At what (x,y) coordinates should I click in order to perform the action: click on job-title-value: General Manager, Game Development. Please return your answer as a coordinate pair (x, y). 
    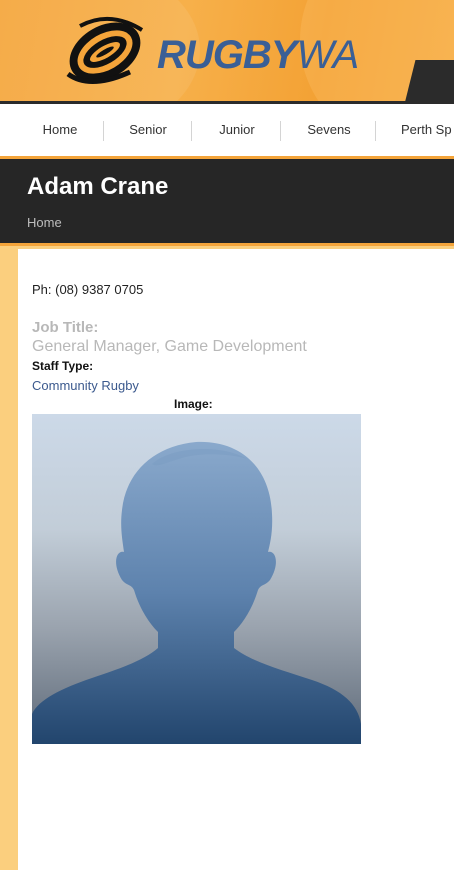
    Looking at the image, I should click on (169, 346).